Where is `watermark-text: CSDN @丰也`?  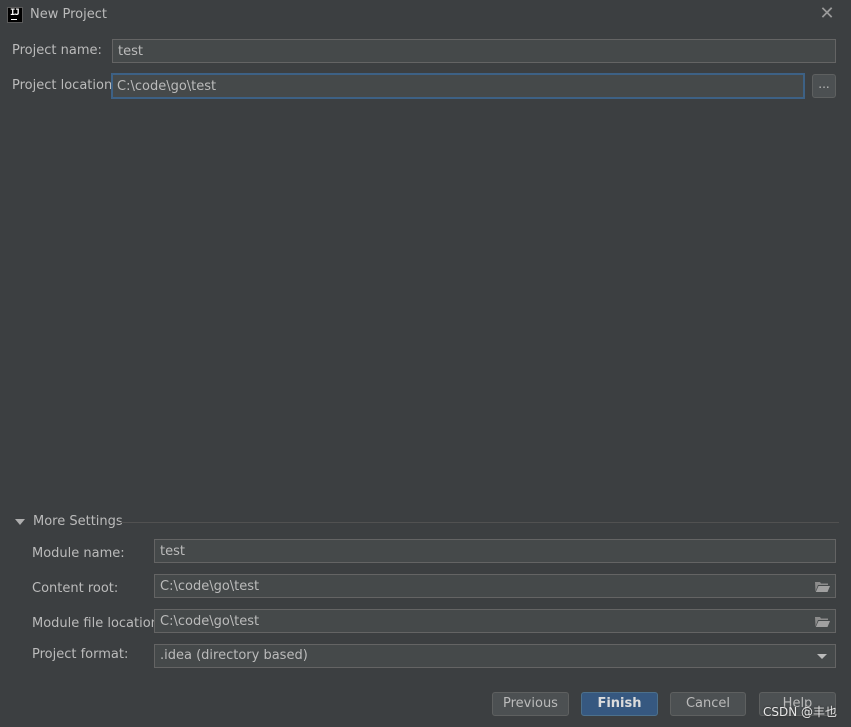 watermark-text: CSDN @丰也 is located at coordinates (799, 712).